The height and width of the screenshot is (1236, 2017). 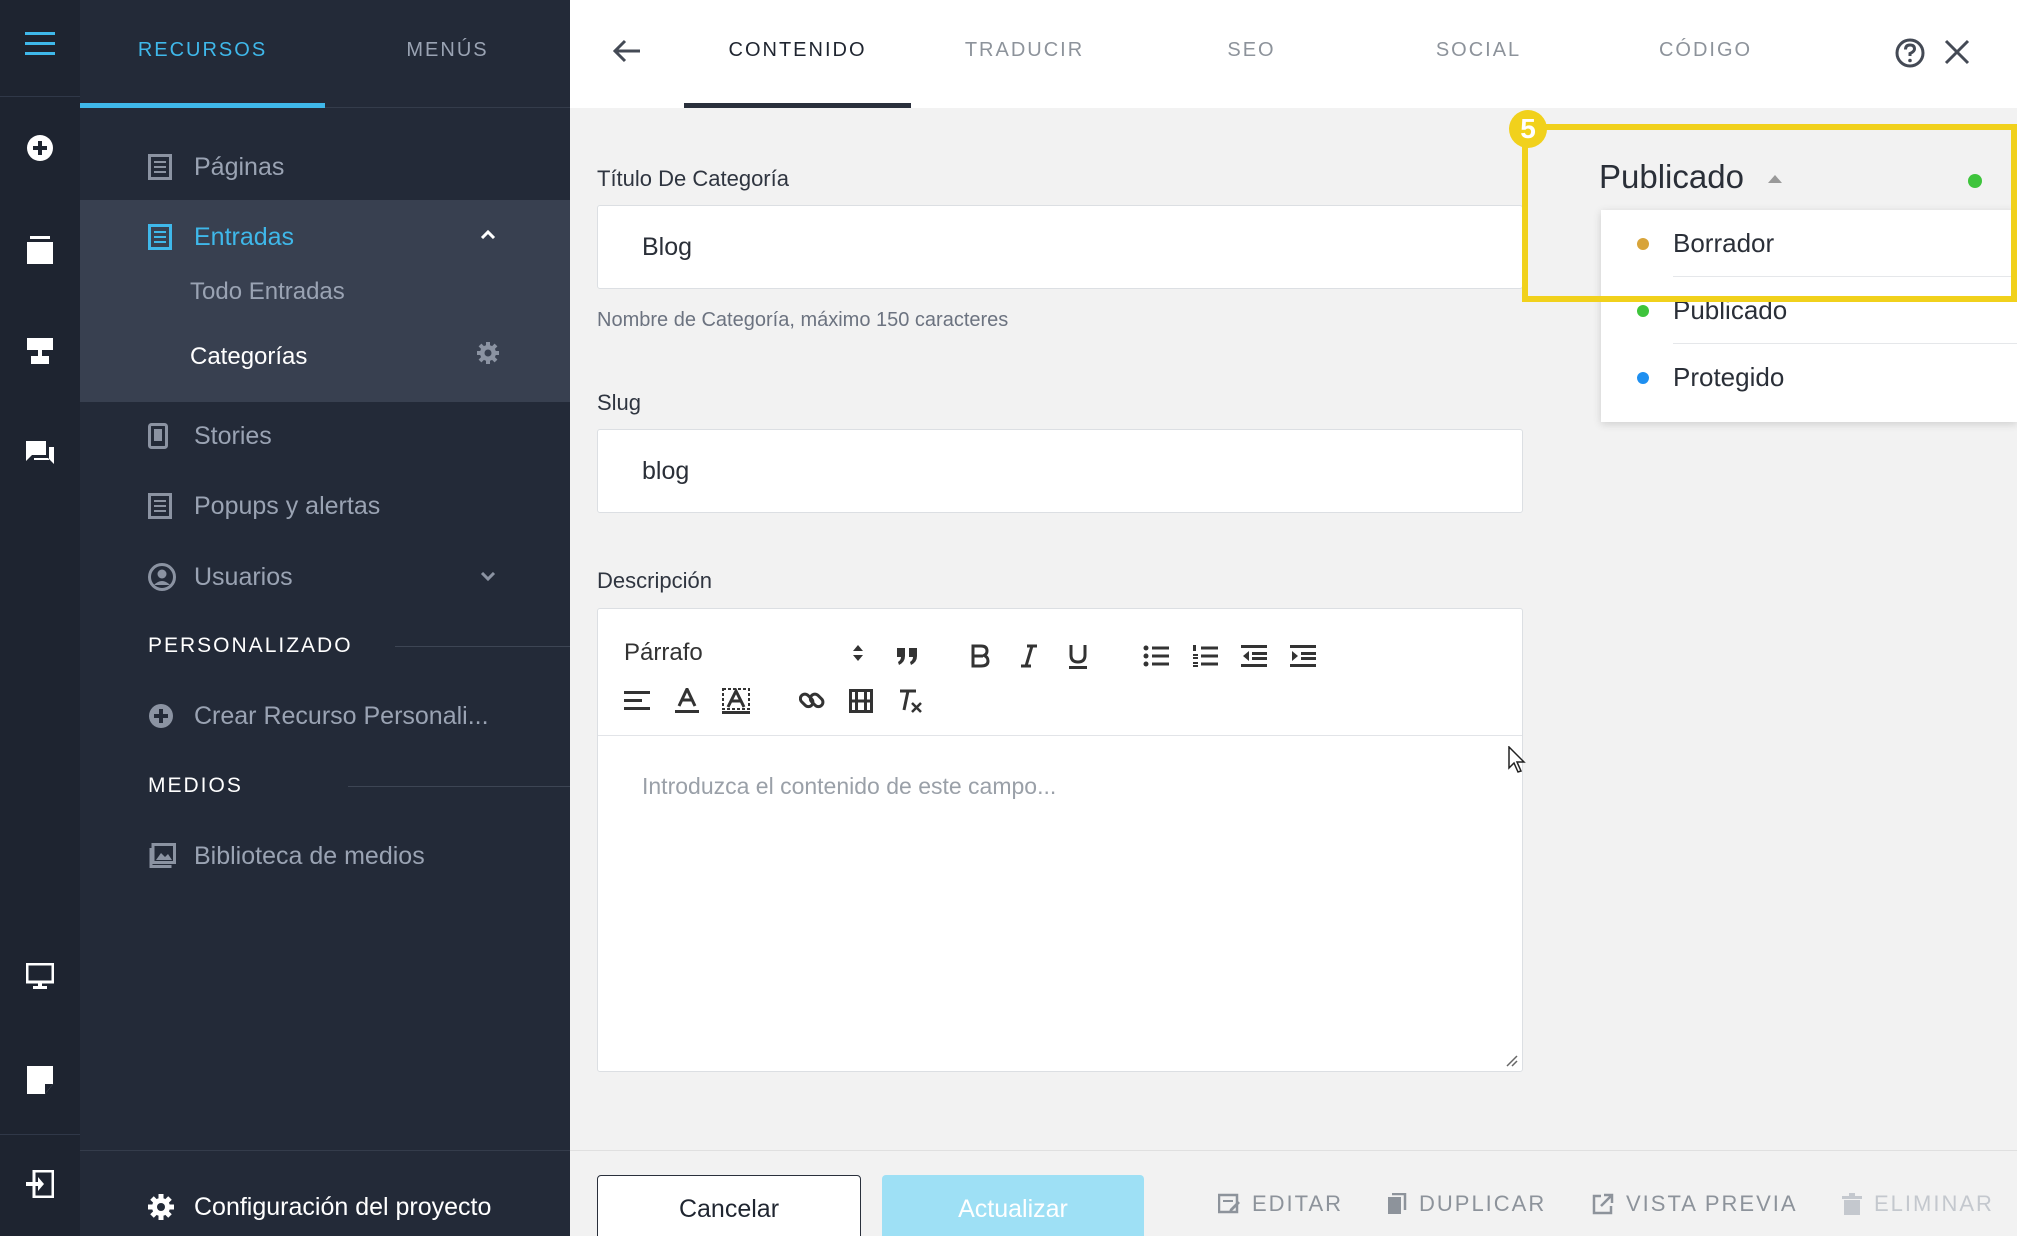 I want to click on sidebar-subitem-todo-entradas: Todo Entradas, so click(x=267, y=292).